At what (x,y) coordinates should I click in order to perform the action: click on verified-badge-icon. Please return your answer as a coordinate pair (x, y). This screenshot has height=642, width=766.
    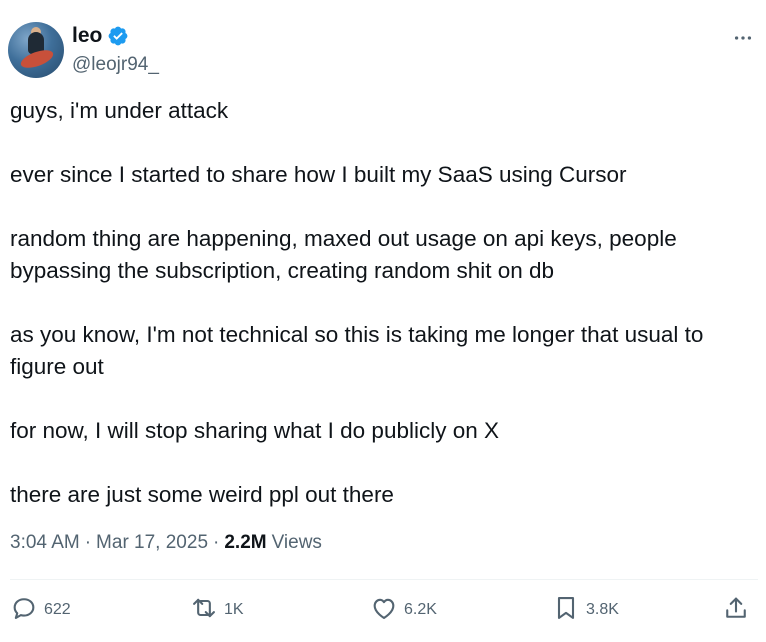
    Looking at the image, I should click on (118, 36).